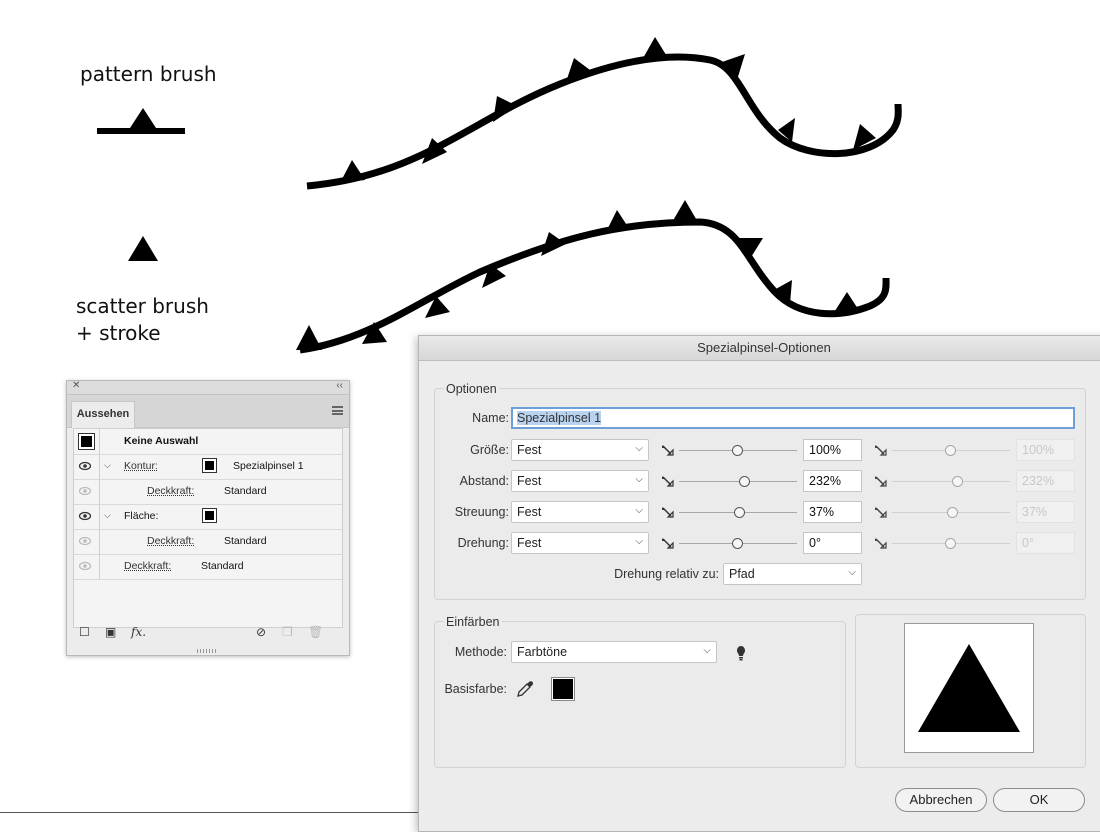 The height and width of the screenshot is (832, 1100). What do you see at coordinates (208, 567) in the screenshot?
I see `list-item-object-opacity: Deckkraft: Standard` at bounding box center [208, 567].